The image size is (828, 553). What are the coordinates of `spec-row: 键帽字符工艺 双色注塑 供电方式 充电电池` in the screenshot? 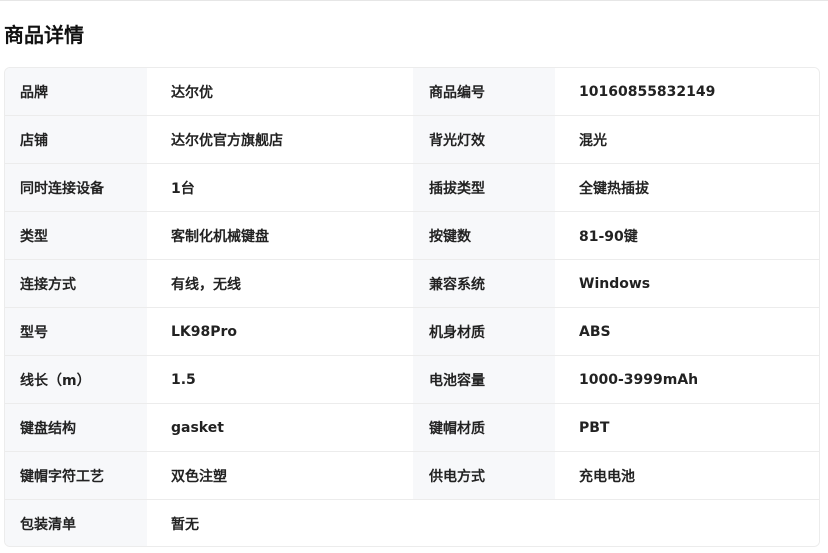 It's located at (412, 476).